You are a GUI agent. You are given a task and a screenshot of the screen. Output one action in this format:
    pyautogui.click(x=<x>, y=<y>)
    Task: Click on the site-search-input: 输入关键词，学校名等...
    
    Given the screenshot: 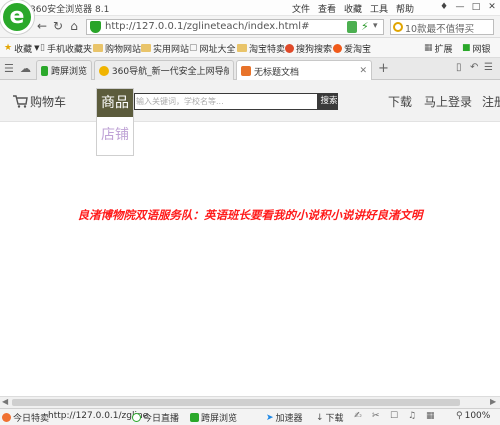 What is the action you would take?
    pyautogui.click(x=226, y=101)
    